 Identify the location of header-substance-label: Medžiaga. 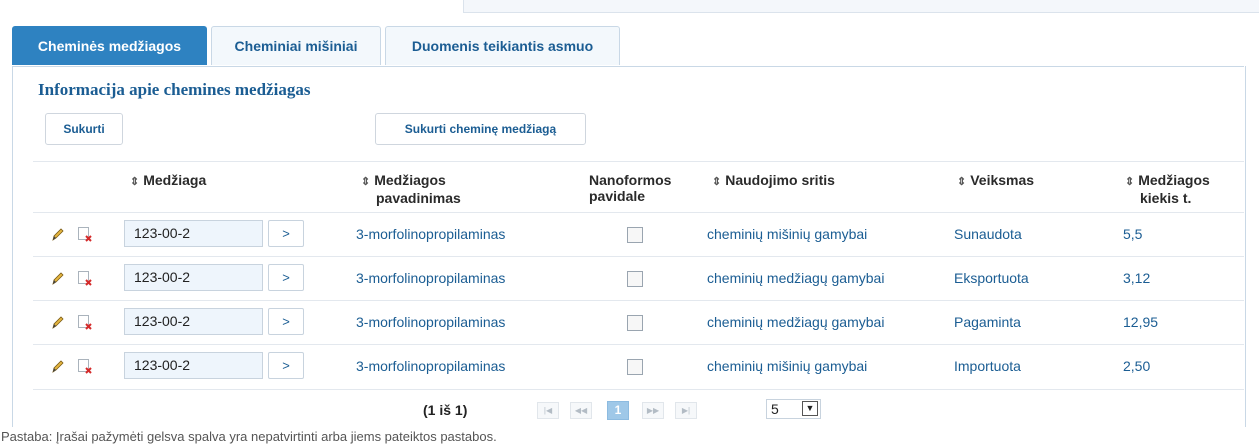
(175, 180).